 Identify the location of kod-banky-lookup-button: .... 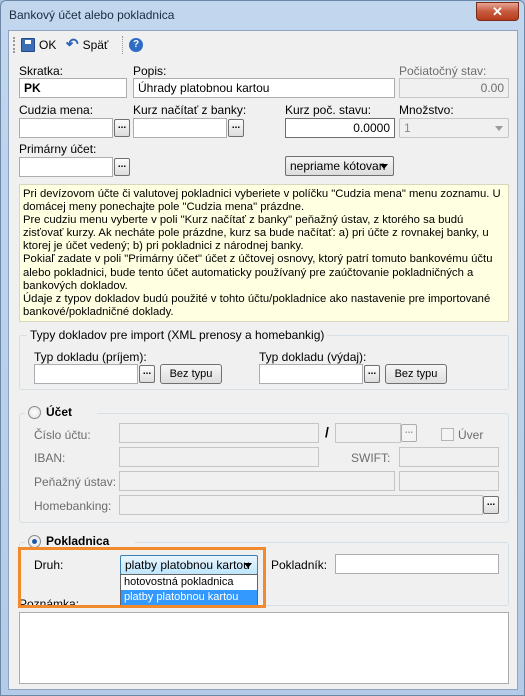
(409, 433).